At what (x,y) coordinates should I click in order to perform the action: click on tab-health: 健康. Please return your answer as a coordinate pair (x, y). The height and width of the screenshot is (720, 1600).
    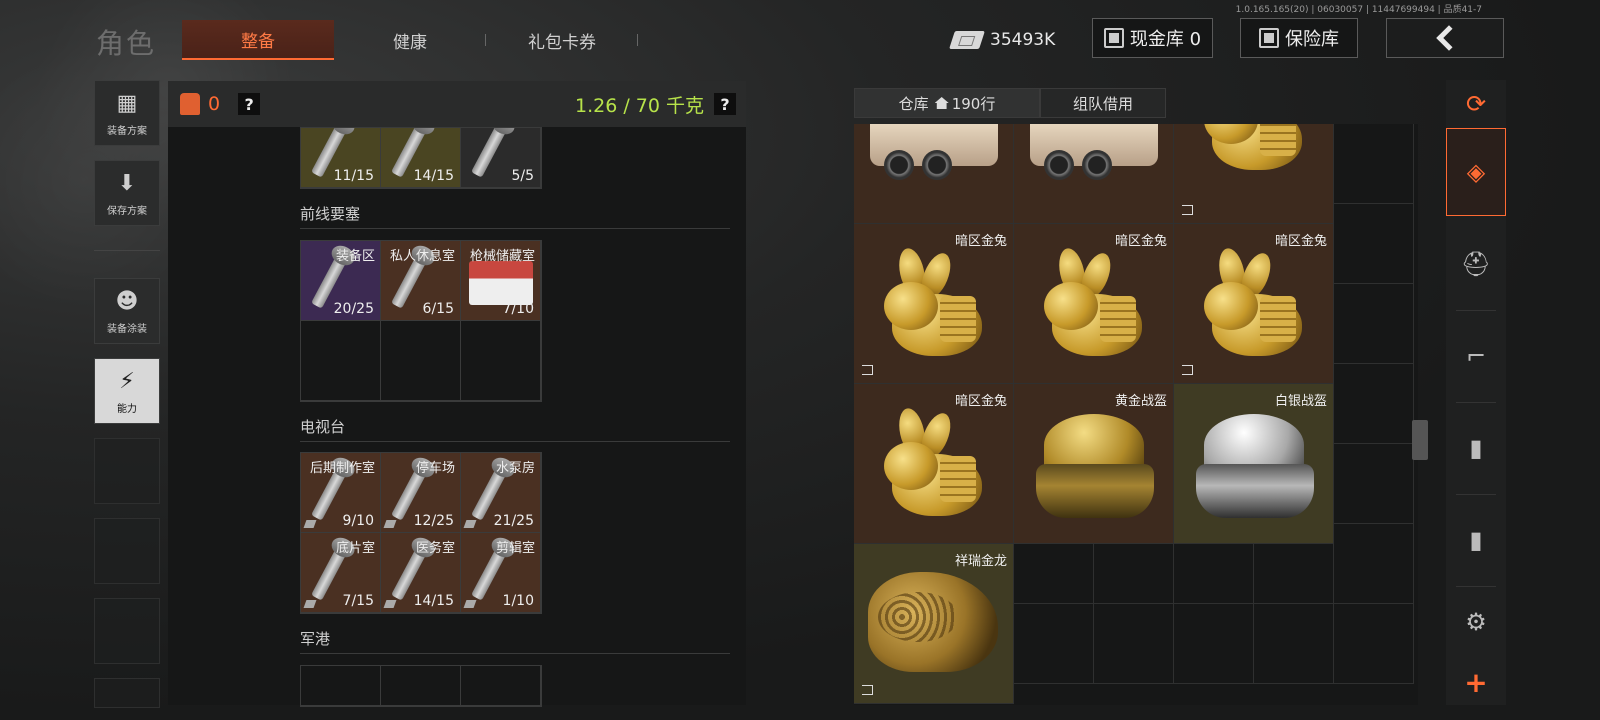
    Looking at the image, I should click on (410, 40).